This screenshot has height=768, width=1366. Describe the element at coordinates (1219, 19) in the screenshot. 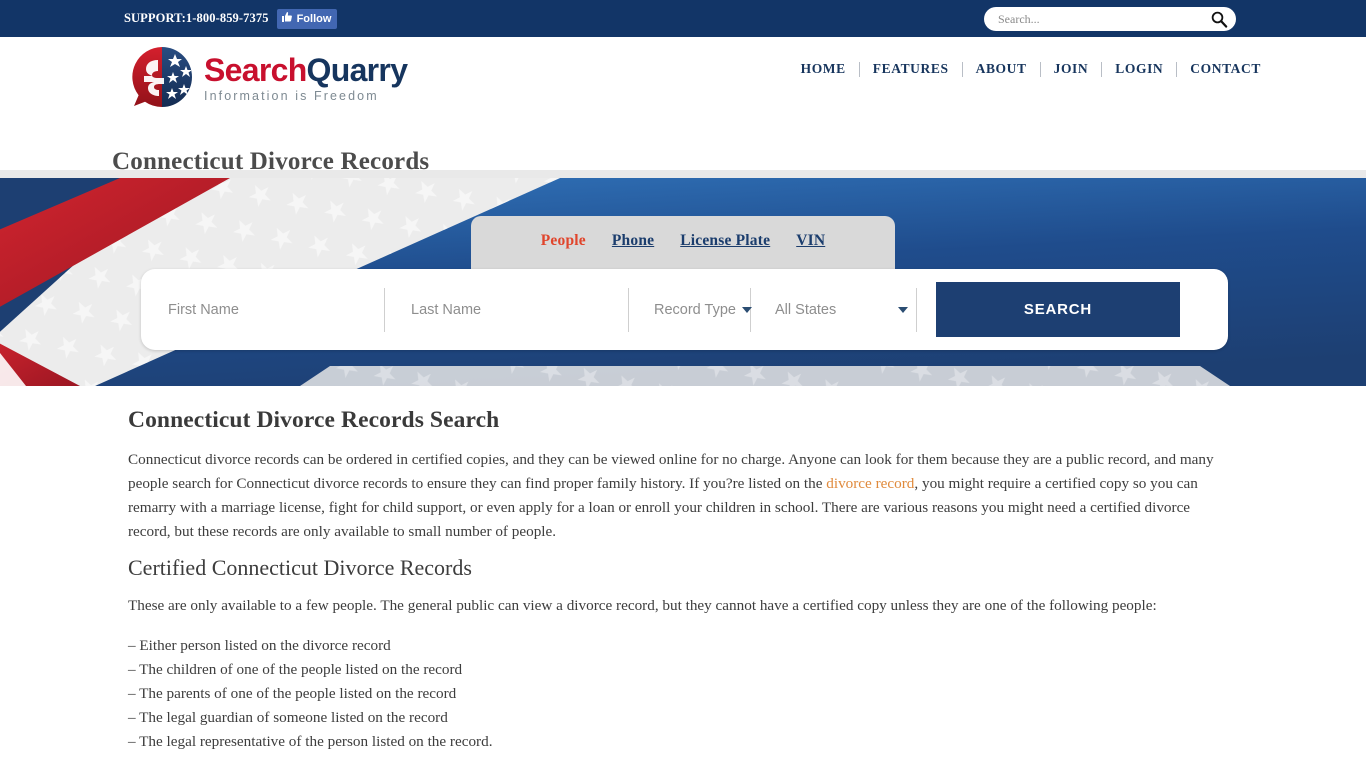

I see `search-icon` at that location.